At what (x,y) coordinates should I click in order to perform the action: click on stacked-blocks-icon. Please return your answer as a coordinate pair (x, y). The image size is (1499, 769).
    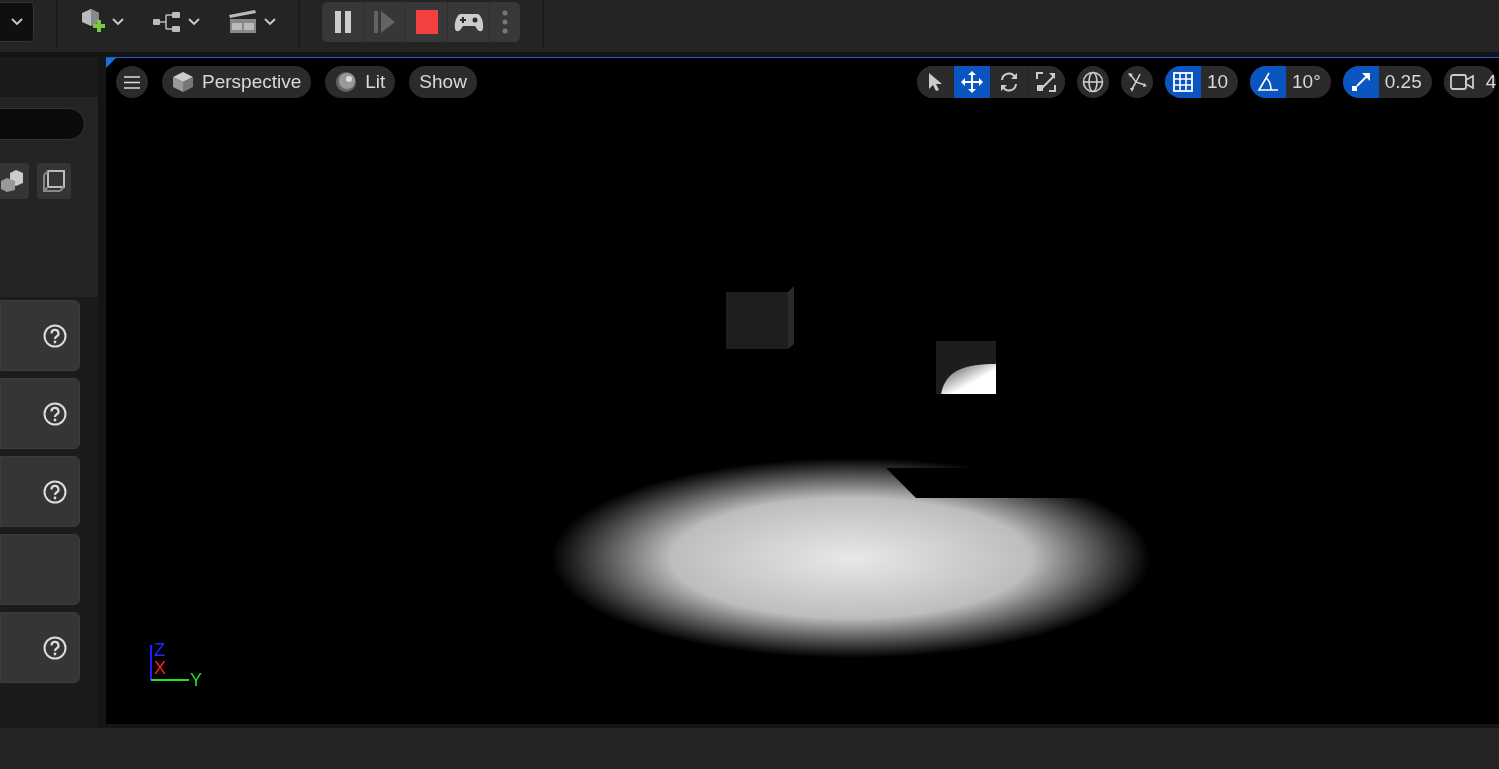
    Looking at the image, I should click on (12, 181).